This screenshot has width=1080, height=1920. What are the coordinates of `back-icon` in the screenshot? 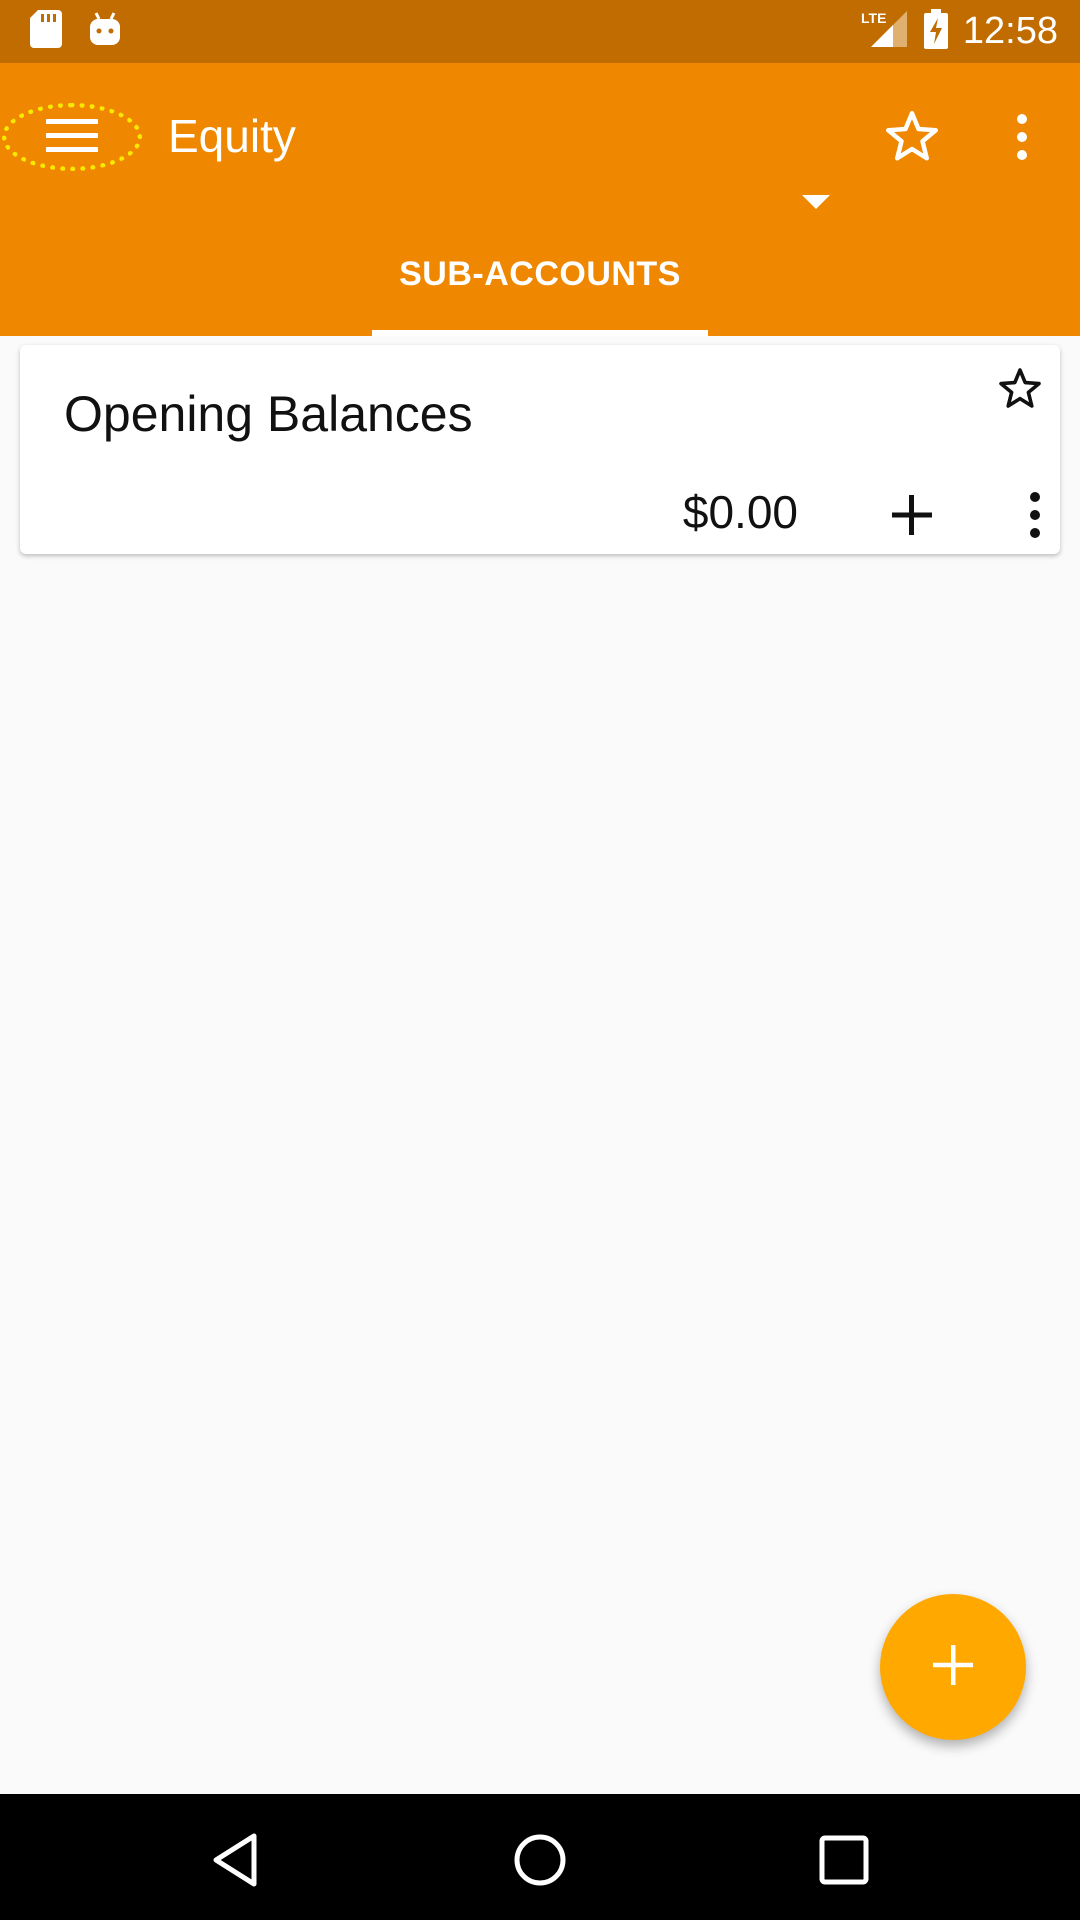 It's located at (236, 1860).